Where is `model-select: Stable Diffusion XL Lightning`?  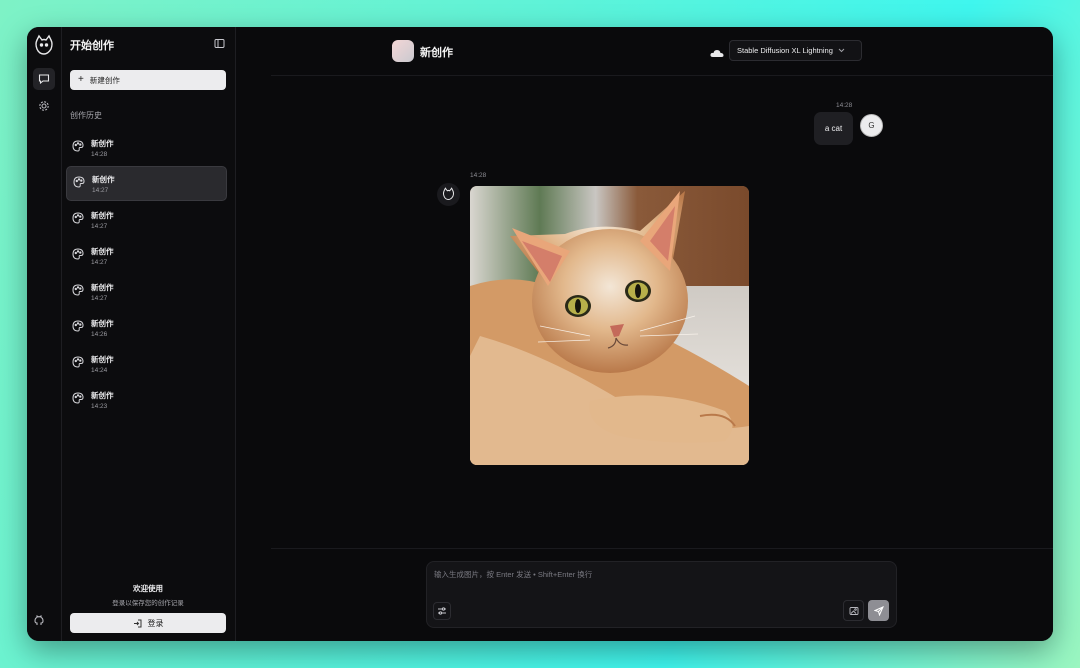 model-select: Stable Diffusion XL Lightning is located at coordinates (795, 50).